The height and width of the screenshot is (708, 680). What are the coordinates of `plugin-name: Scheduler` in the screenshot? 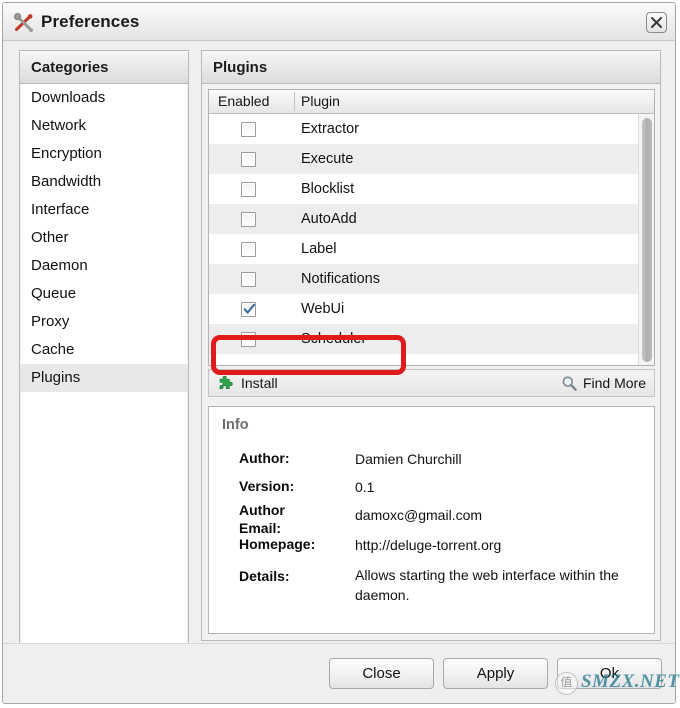 It's located at (334, 339).